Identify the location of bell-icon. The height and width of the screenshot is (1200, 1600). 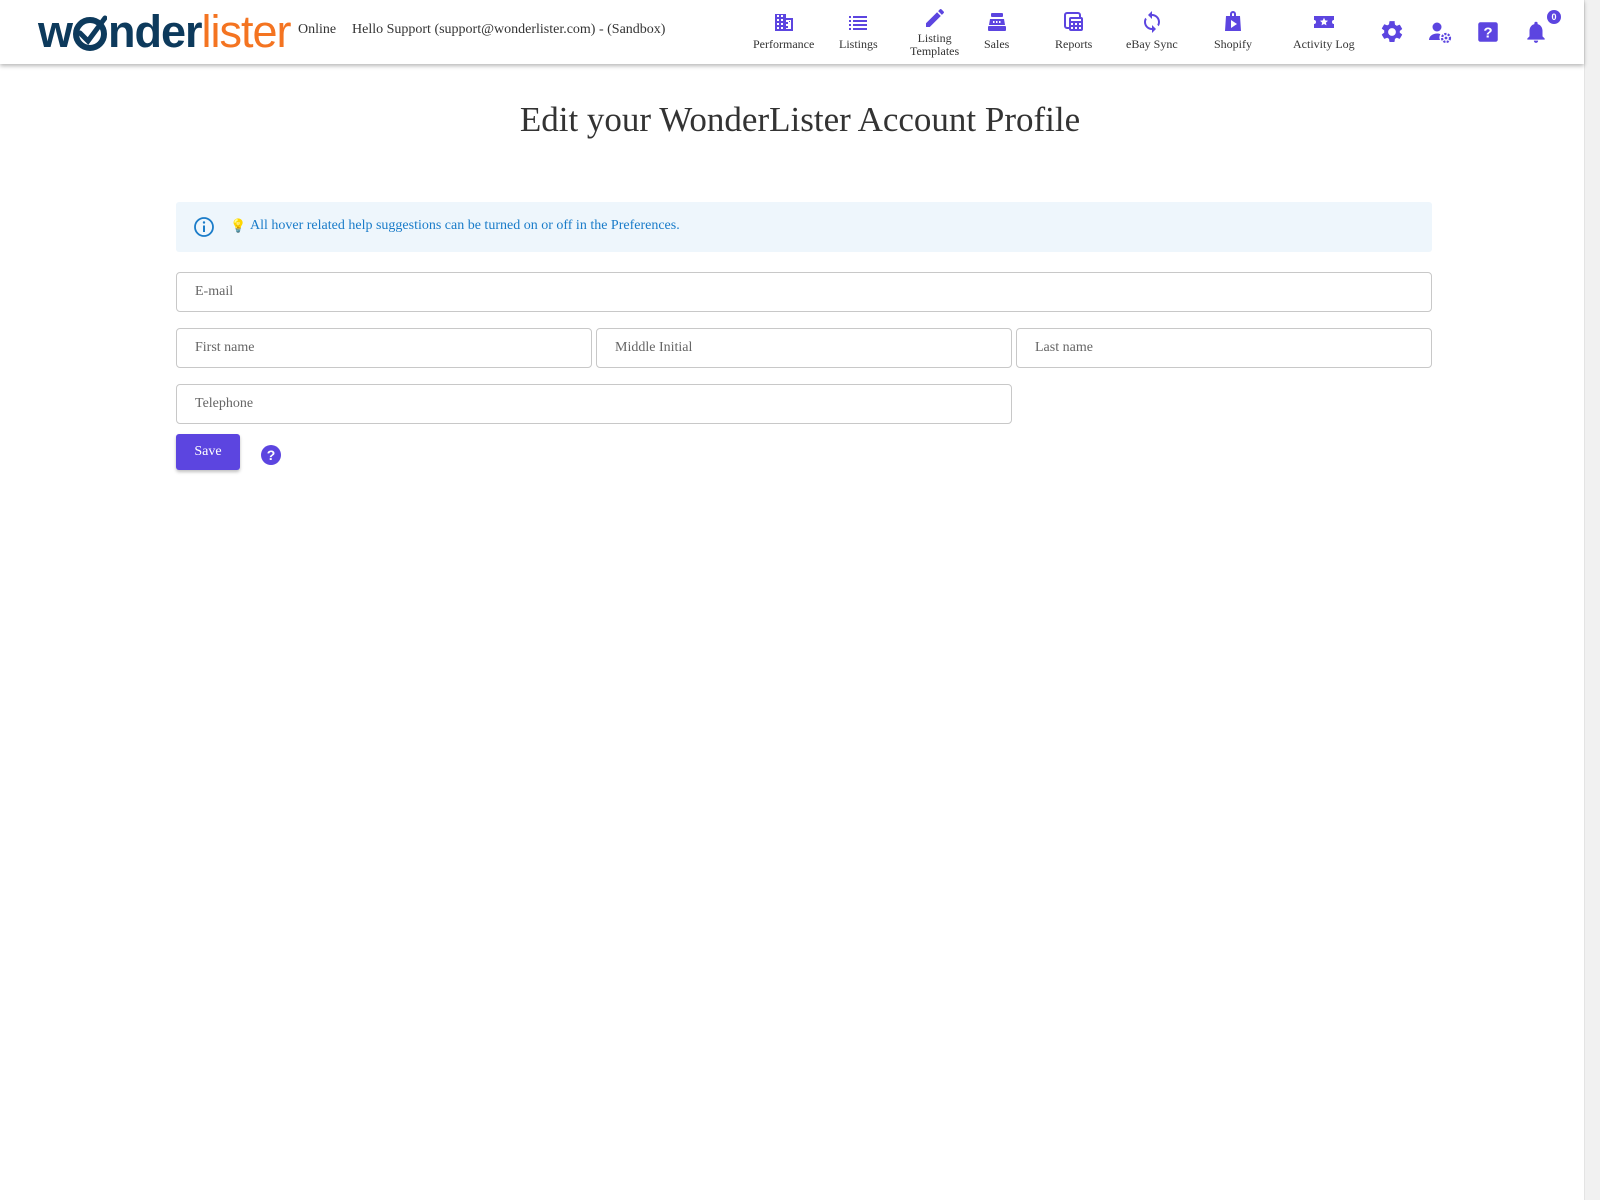
(1536, 32).